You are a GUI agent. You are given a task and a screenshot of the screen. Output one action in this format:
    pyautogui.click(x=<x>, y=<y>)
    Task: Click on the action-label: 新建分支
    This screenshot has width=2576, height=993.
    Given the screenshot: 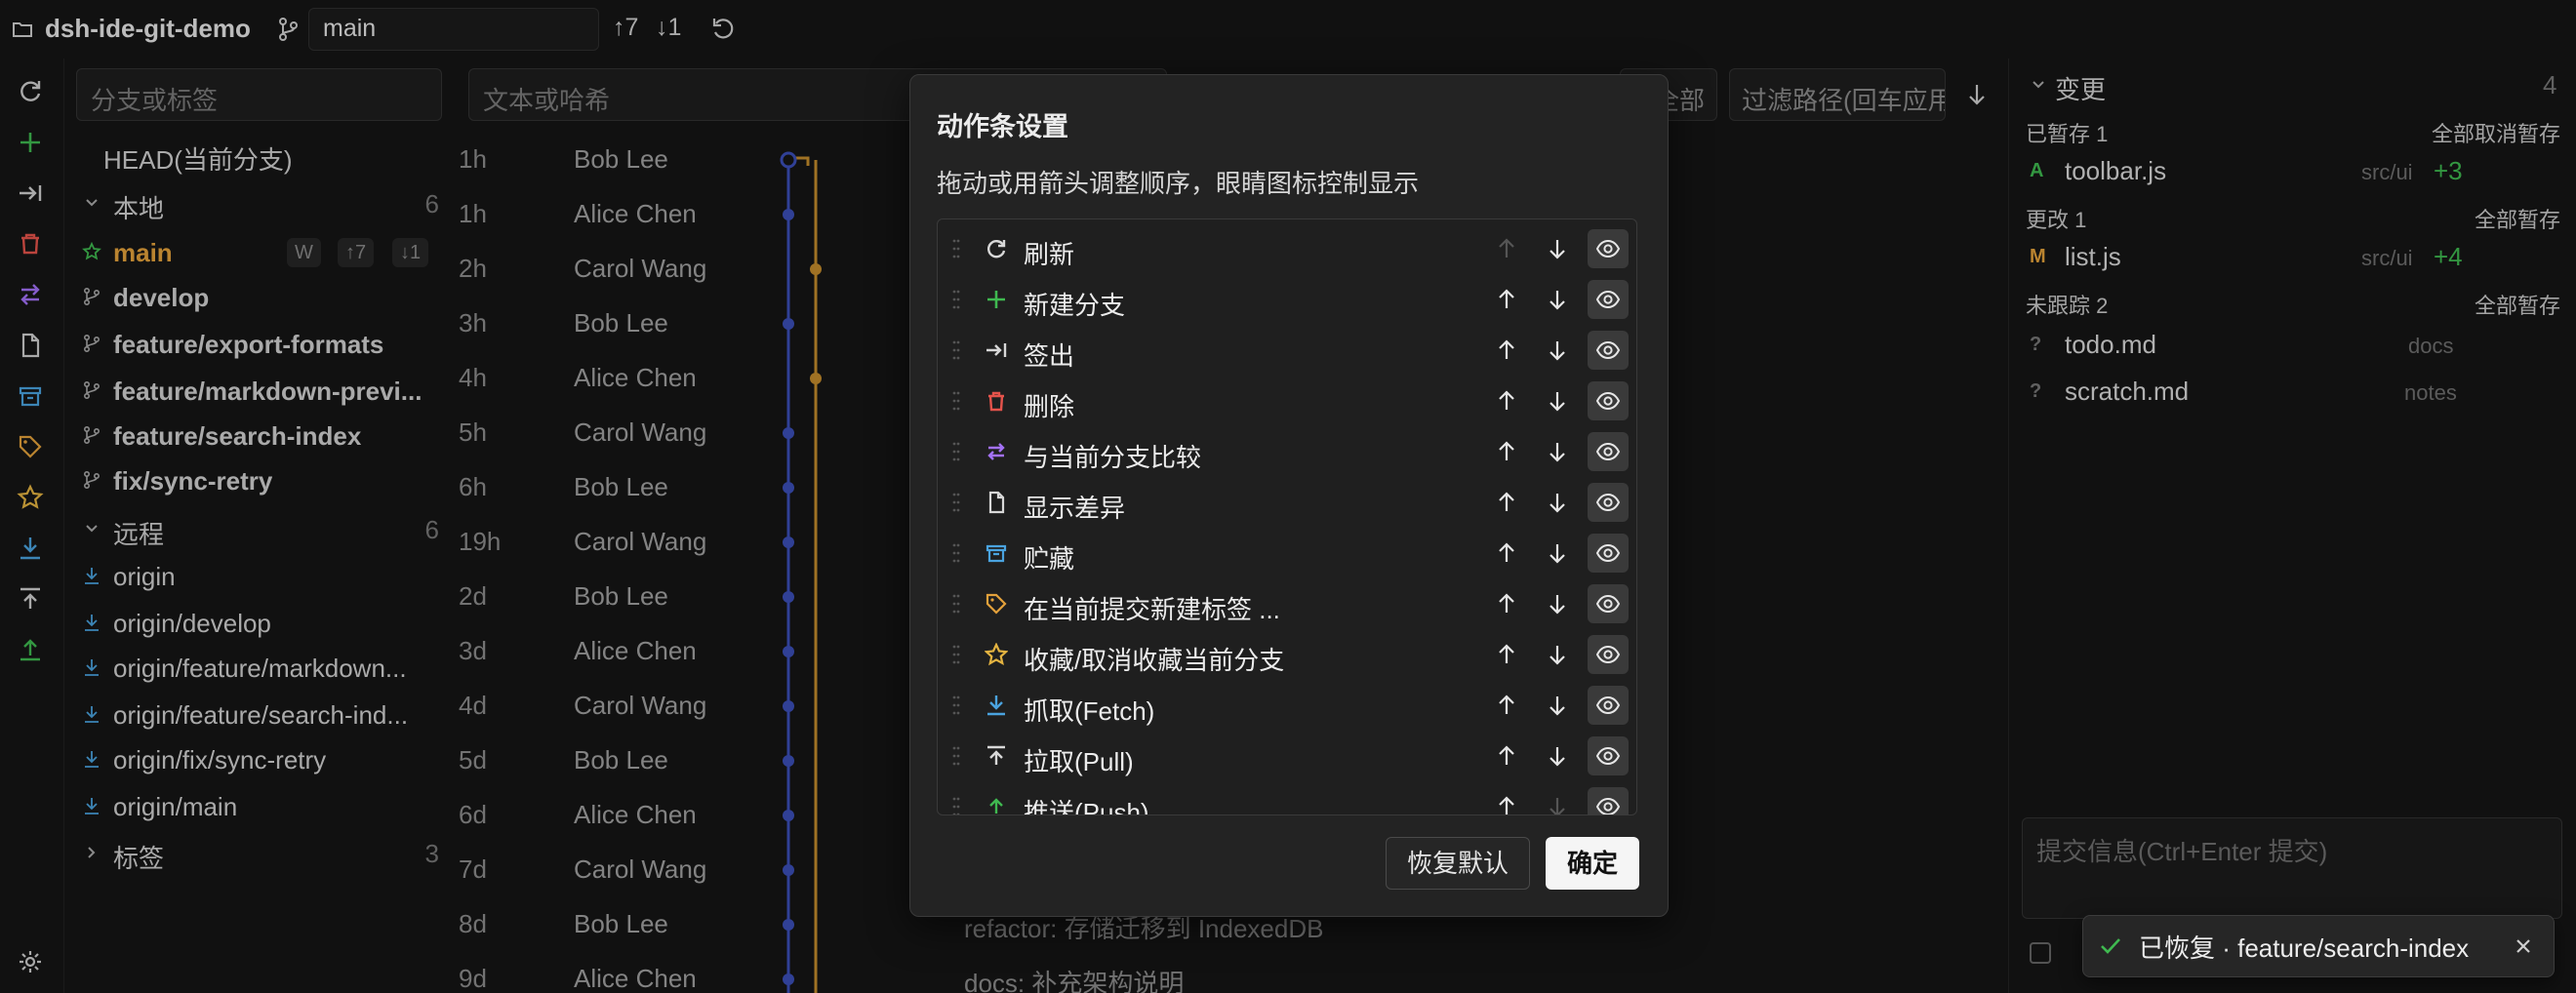 What is the action you would take?
    pyautogui.click(x=1075, y=305)
    